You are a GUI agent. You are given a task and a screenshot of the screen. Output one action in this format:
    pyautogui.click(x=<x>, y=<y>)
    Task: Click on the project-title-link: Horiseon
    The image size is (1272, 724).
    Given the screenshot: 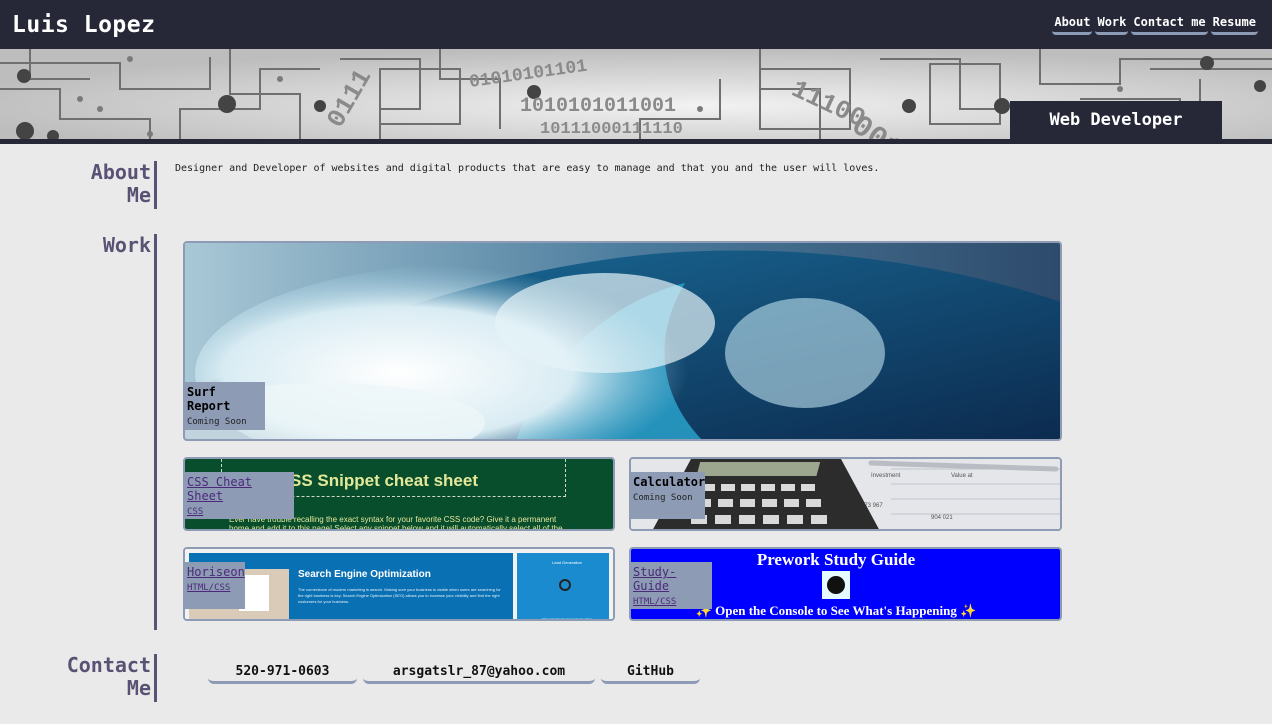 What is the action you would take?
    pyautogui.click(x=216, y=572)
    